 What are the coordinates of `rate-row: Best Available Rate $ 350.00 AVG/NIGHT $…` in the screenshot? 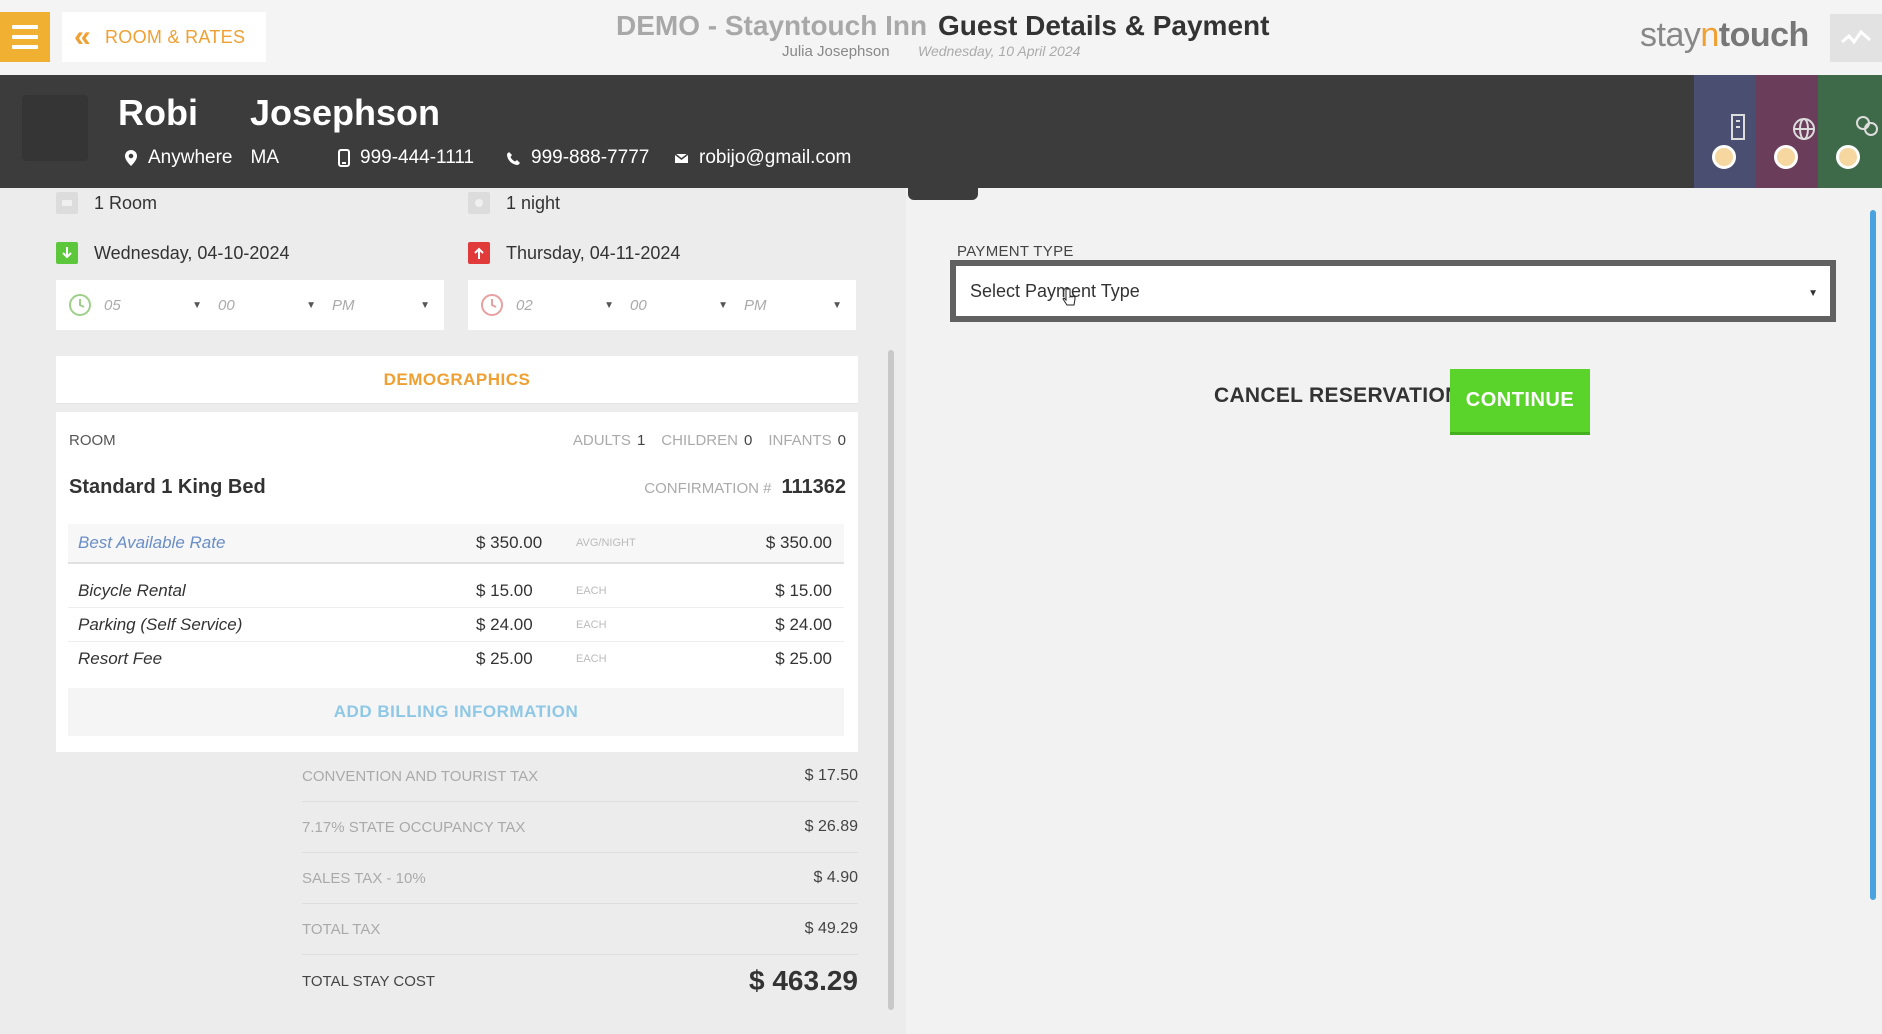 It's located at (456, 544).